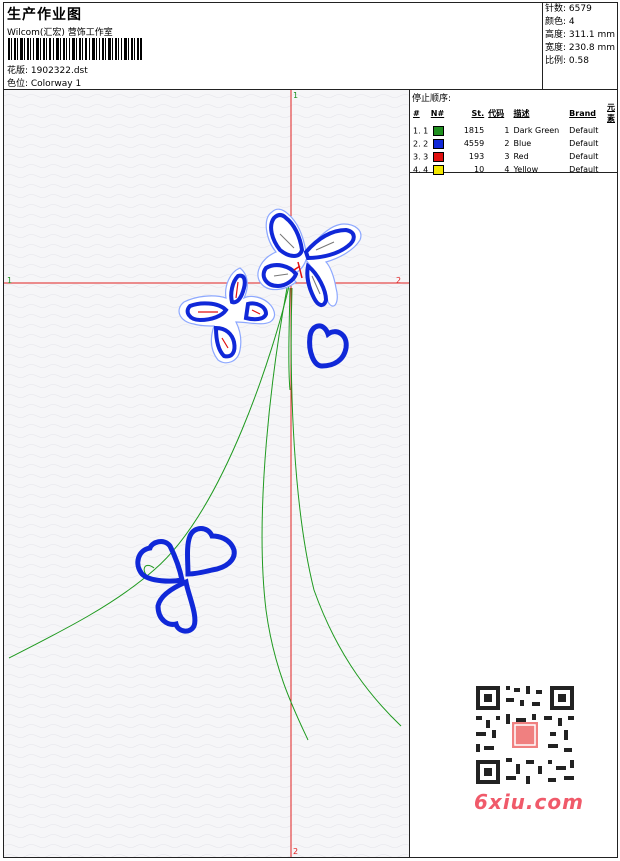 The image size is (620, 861). I want to click on row-desc: Red, so click(521, 156).